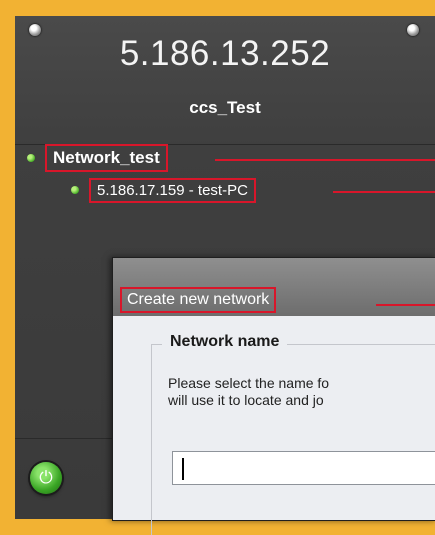 The image size is (435, 535). I want to click on tree-item-network: Network_test, so click(97, 158).